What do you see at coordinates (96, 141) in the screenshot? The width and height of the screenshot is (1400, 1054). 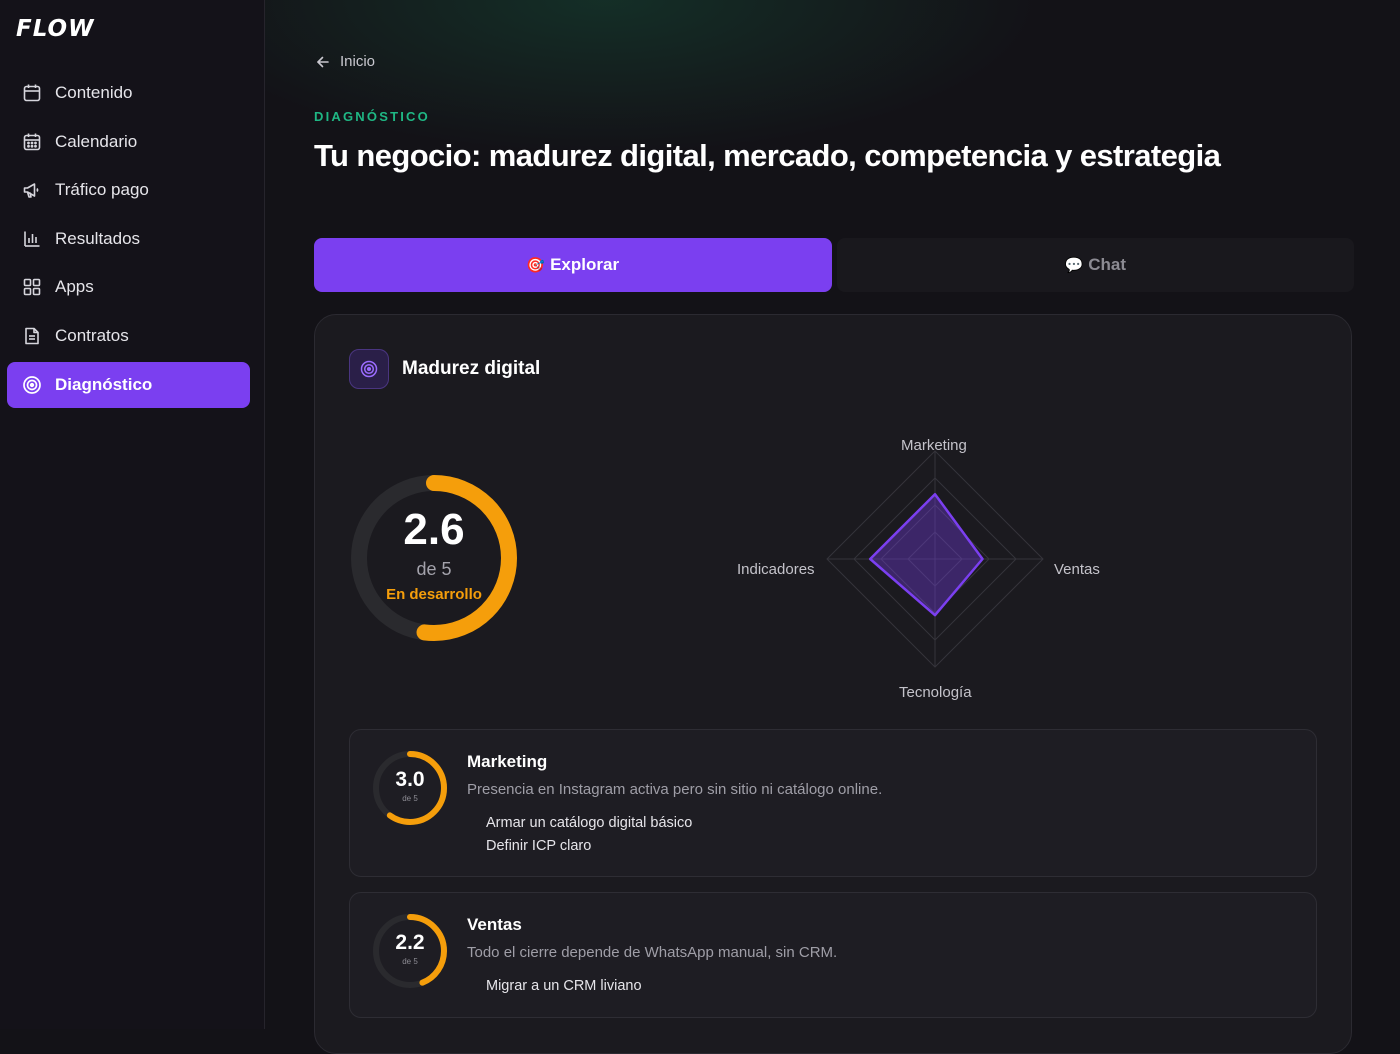 I see `sidebar-item-label: Calendario` at bounding box center [96, 141].